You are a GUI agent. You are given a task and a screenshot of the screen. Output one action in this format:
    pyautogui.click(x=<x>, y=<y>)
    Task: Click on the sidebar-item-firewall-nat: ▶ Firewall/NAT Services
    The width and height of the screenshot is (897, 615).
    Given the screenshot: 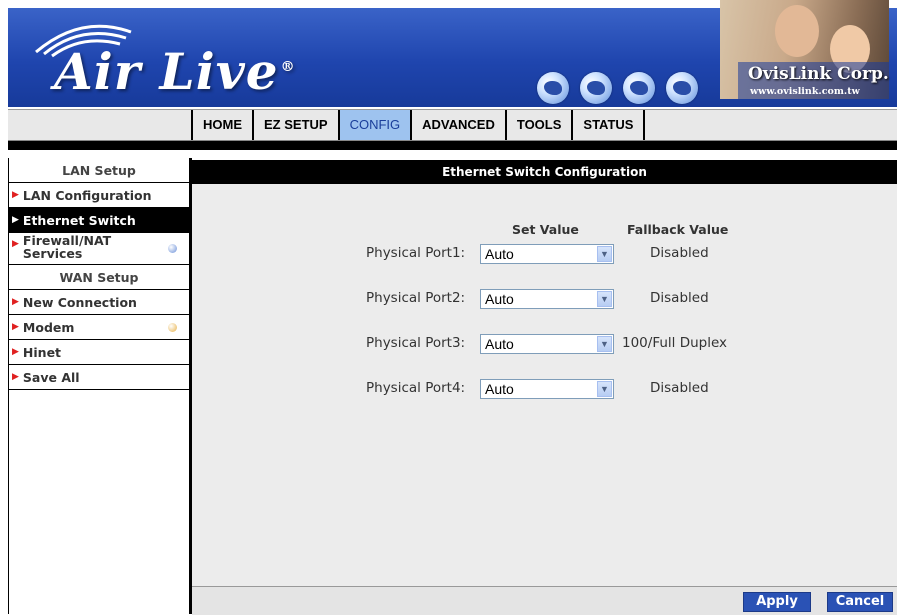 What is the action you would take?
    pyautogui.click(x=99, y=249)
    